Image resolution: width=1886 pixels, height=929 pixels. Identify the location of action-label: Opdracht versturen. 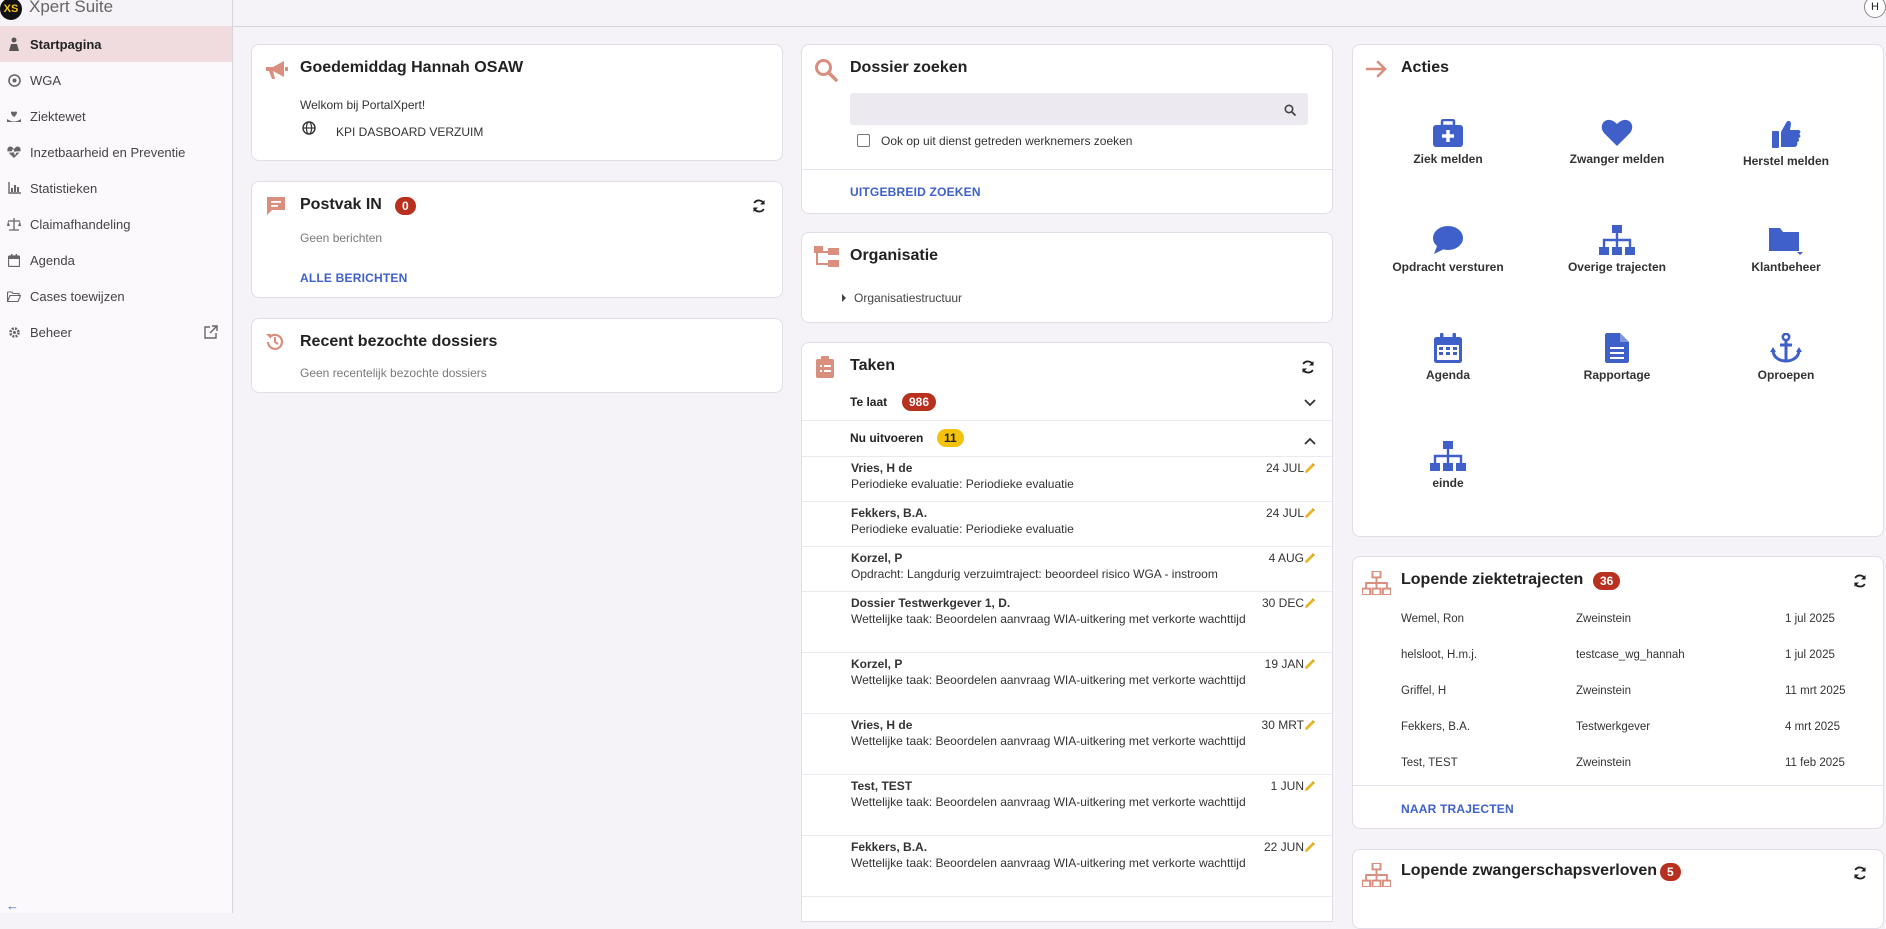
(1448, 267).